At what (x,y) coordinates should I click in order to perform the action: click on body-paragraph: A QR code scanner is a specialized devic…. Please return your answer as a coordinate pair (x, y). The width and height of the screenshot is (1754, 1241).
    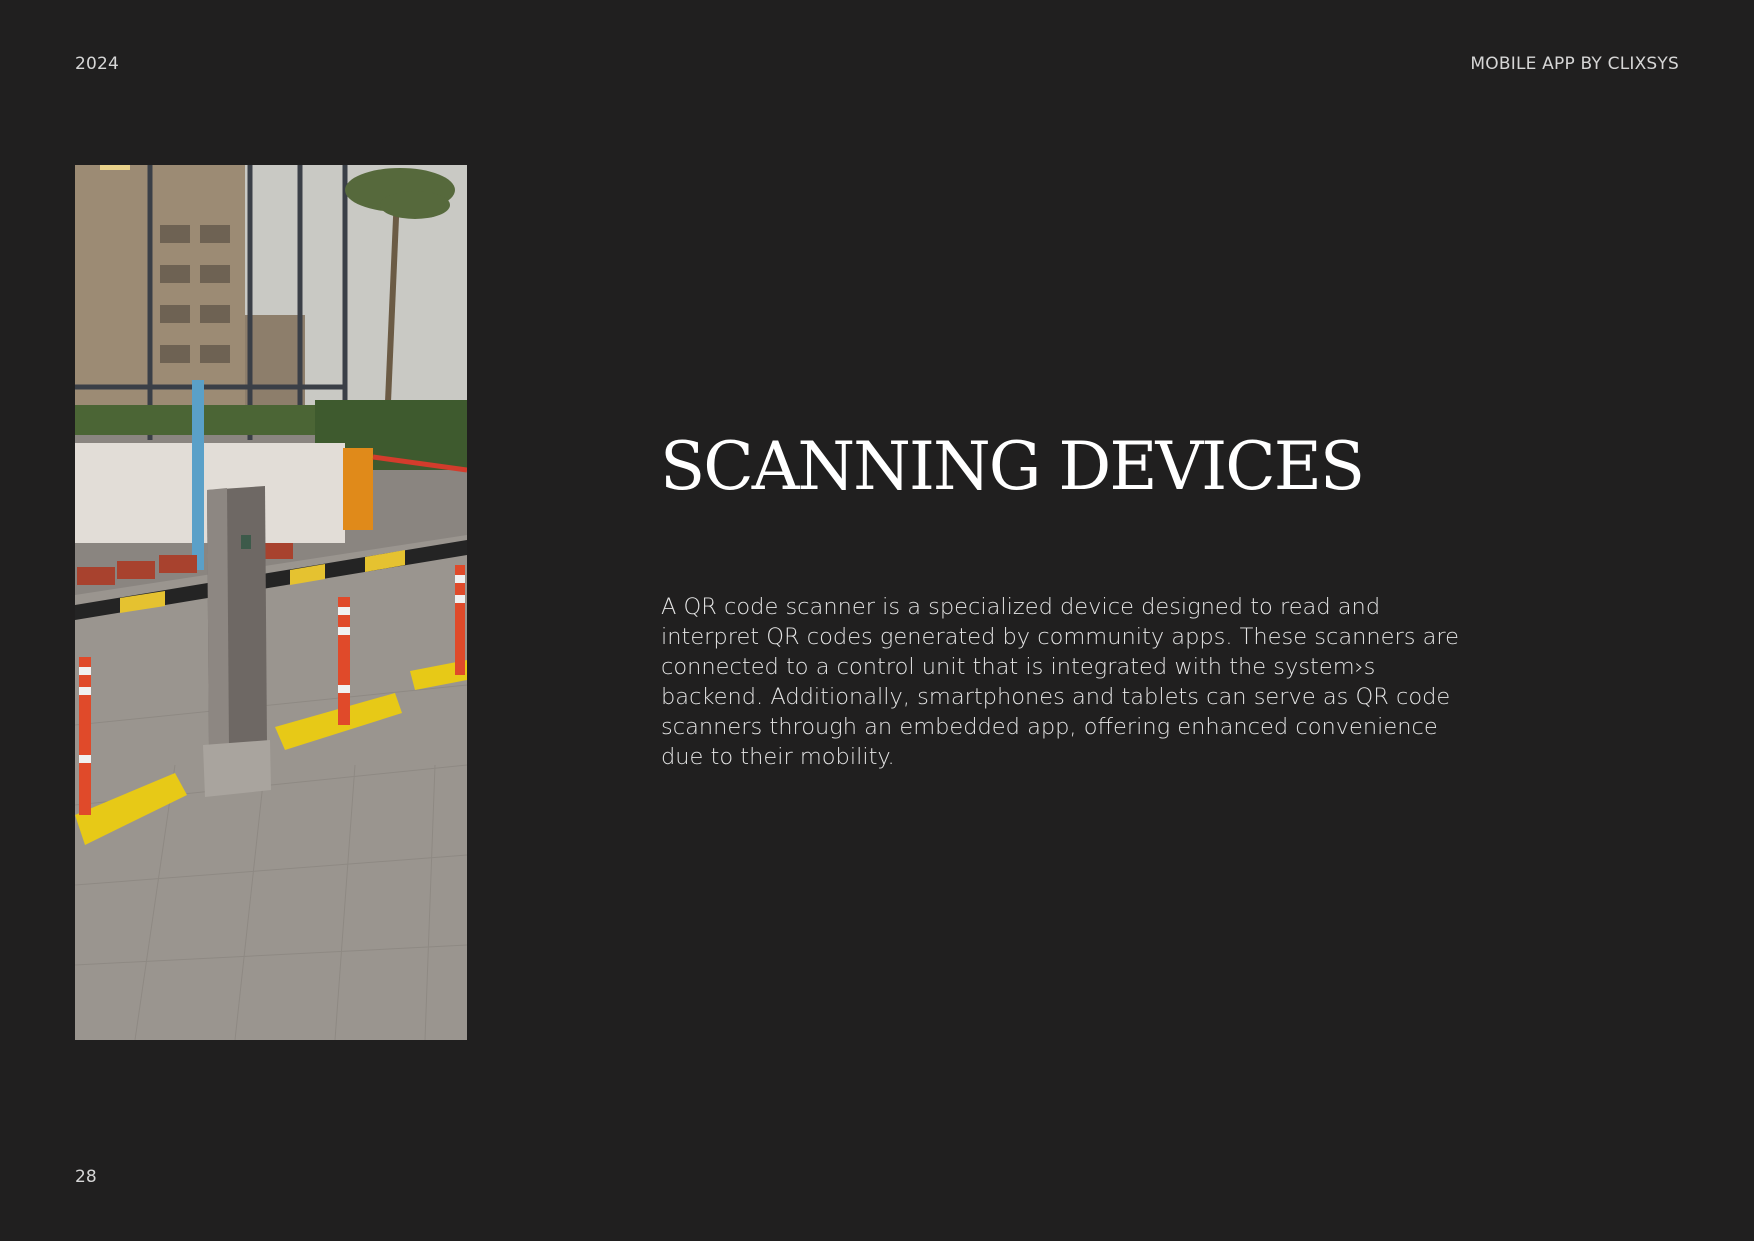
    Looking at the image, I should click on (1060, 682).